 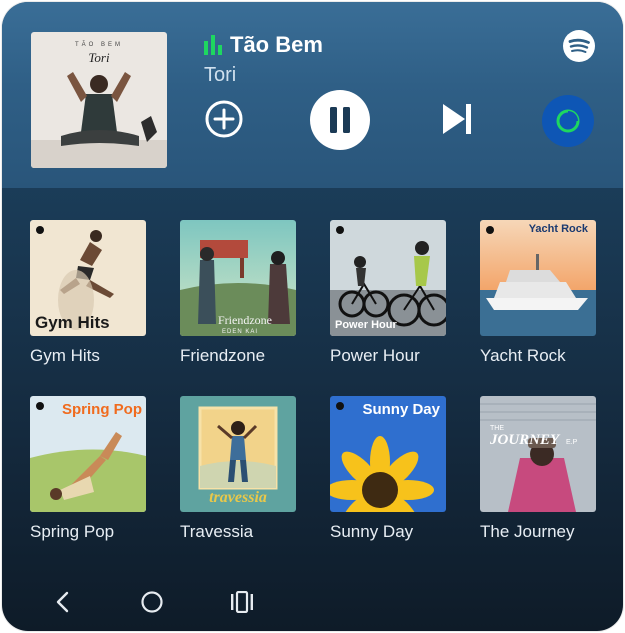 I want to click on cover-subtext: EDEN KAI, so click(x=240, y=332).